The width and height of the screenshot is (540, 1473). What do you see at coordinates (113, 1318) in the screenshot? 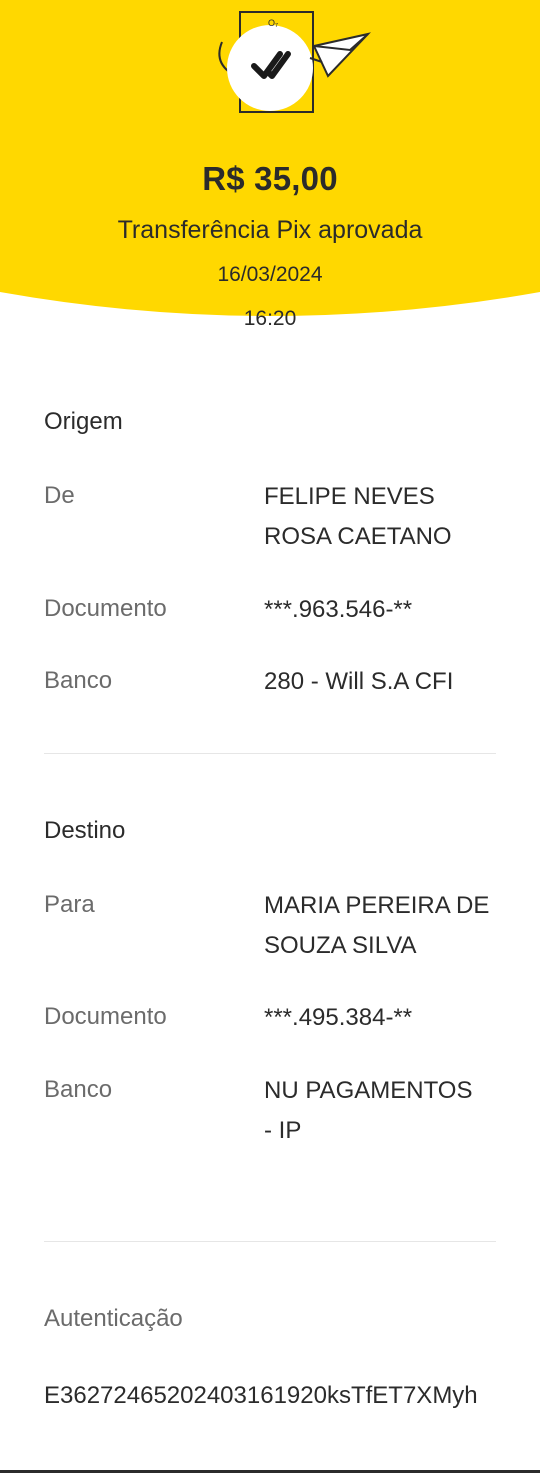
I see `autenticacao-label: Autenticação` at bounding box center [113, 1318].